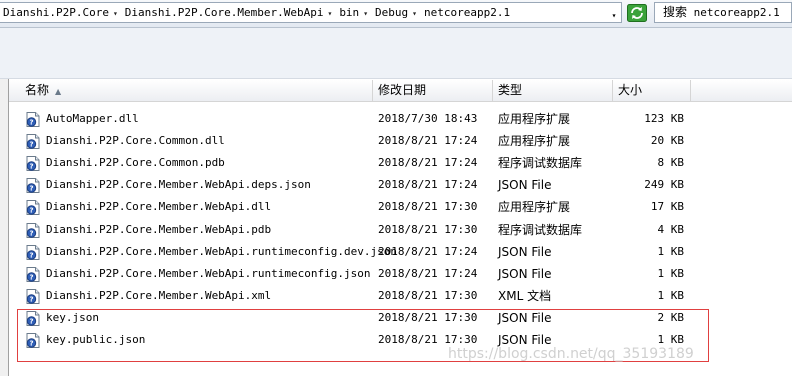  What do you see at coordinates (553, 90) in the screenshot?
I see `column-header-type: 类型` at bounding box center [553, 90].